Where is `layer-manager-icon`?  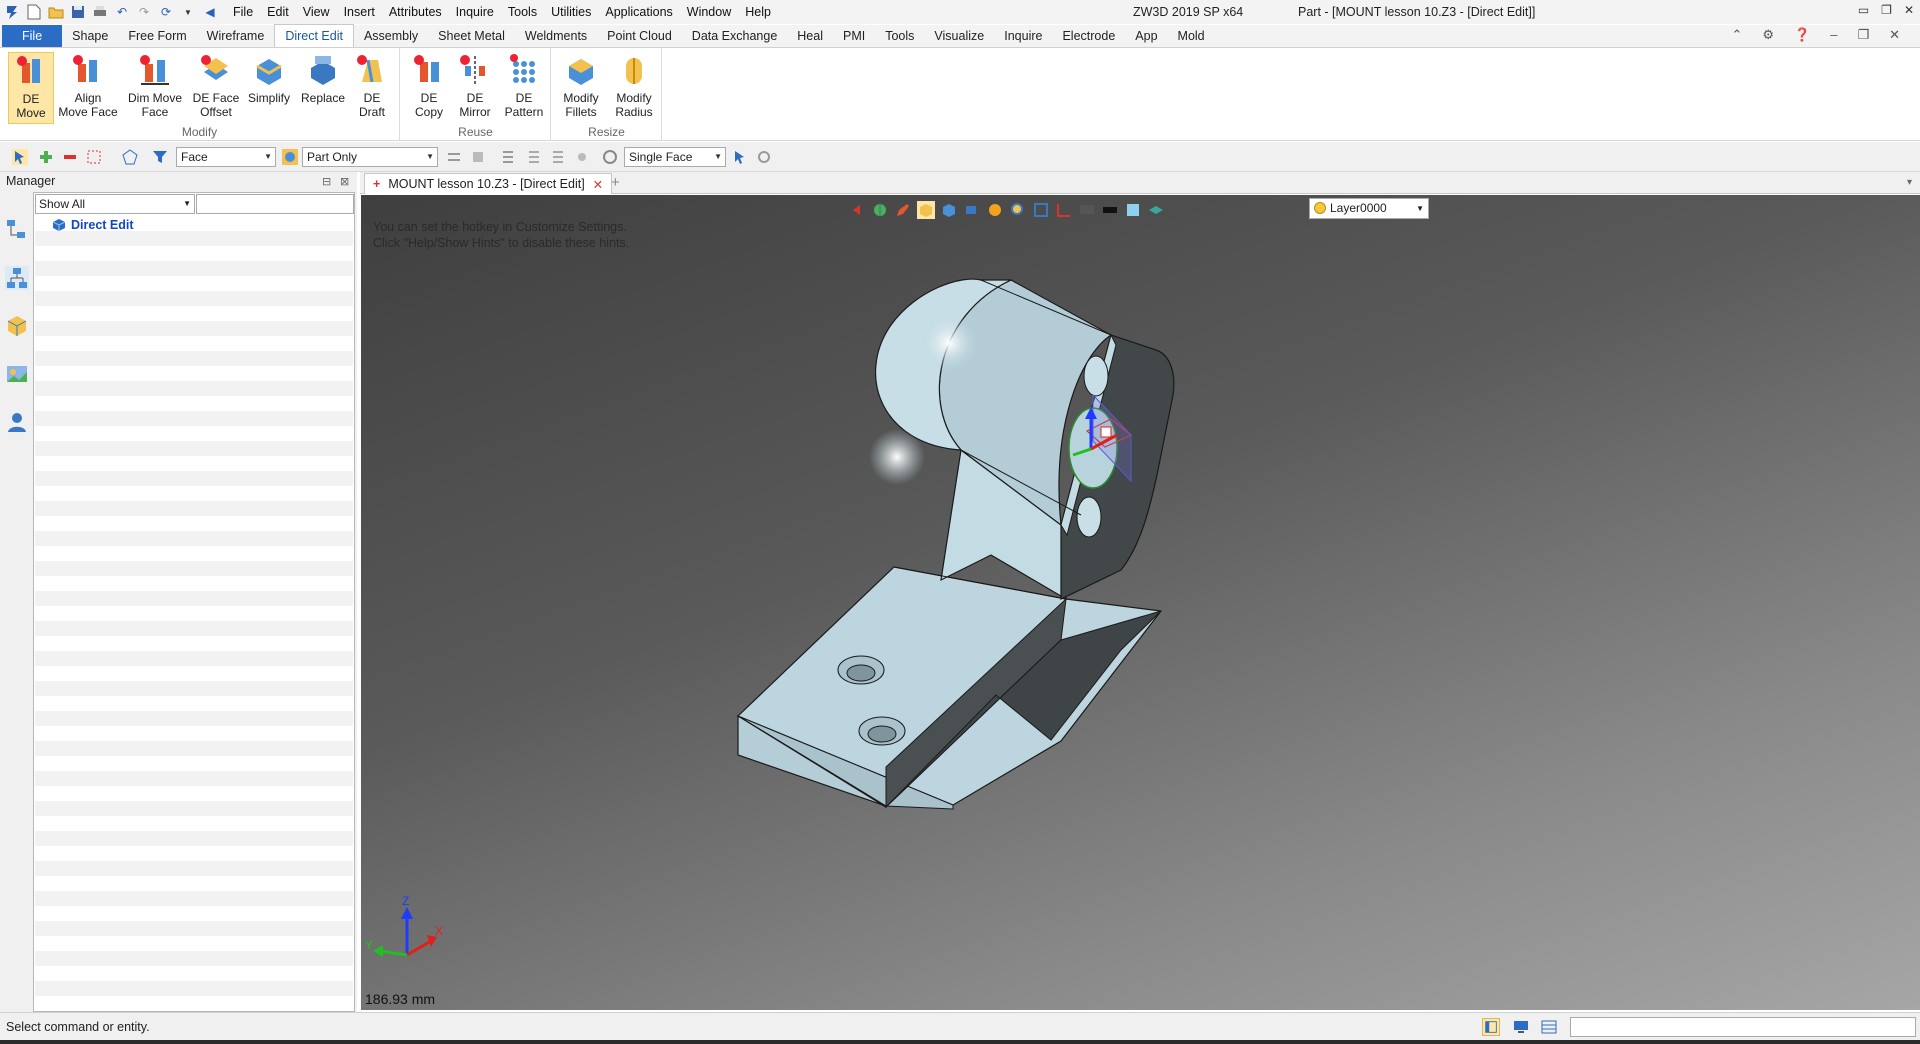 layer-manager-icon is located at coordinates (1156, 210).